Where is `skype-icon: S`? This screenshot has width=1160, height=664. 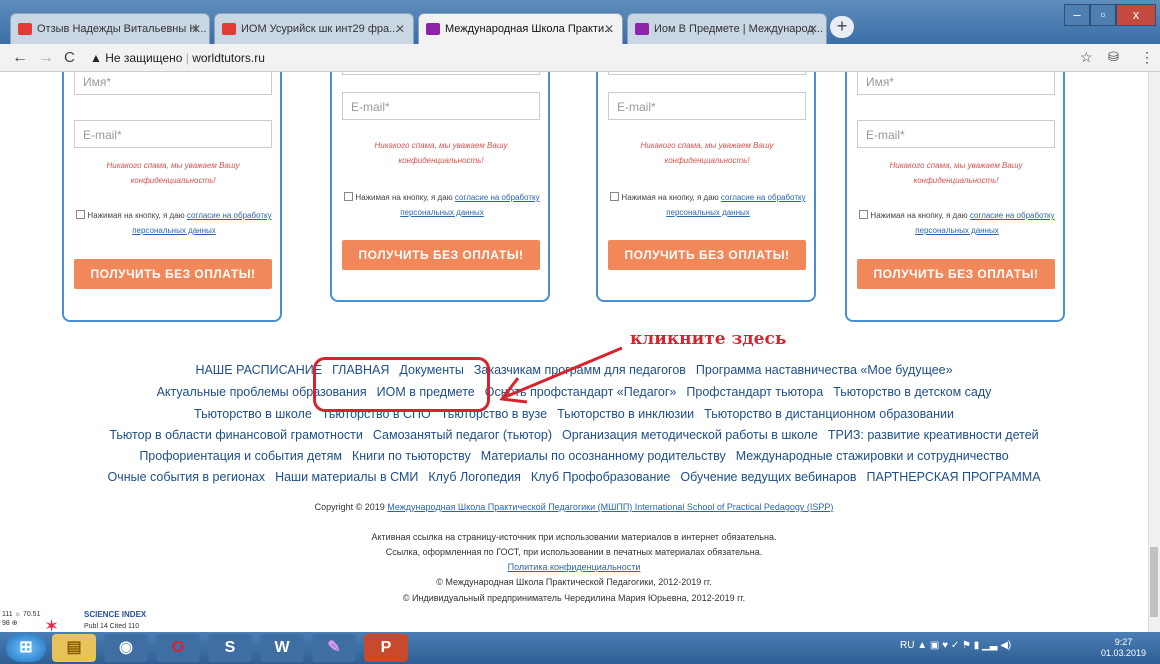
skype-icon: S is located at coordinates (230, 648).